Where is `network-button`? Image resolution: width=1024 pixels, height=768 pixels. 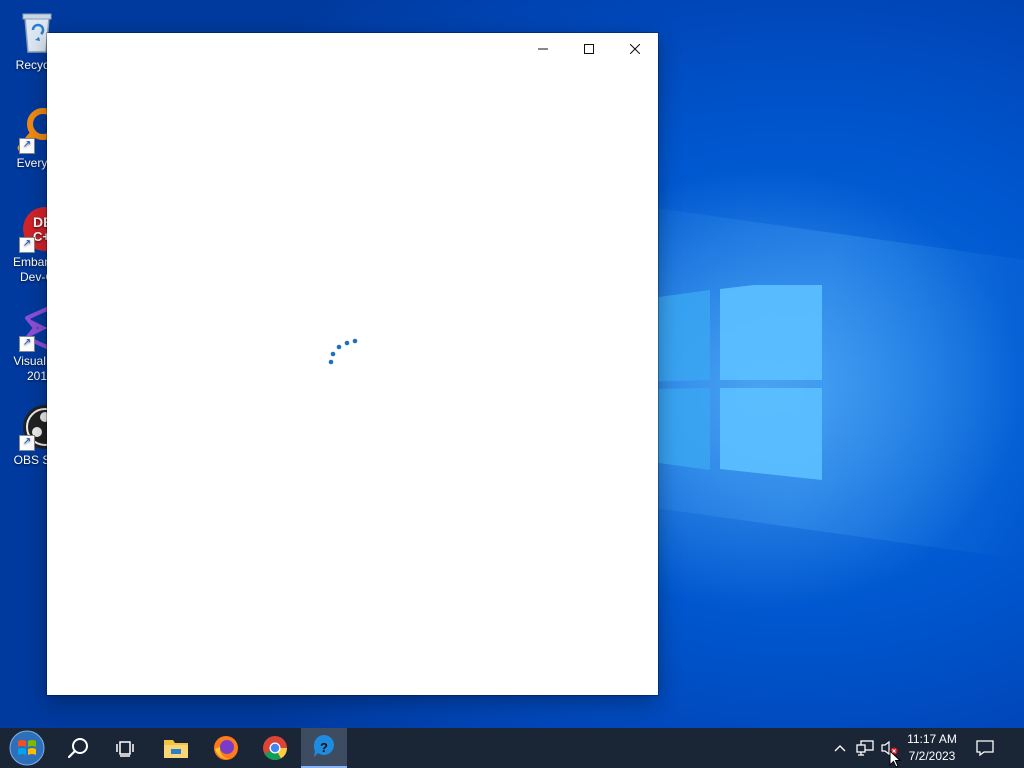
network-button is located at coordinates (865, 748).